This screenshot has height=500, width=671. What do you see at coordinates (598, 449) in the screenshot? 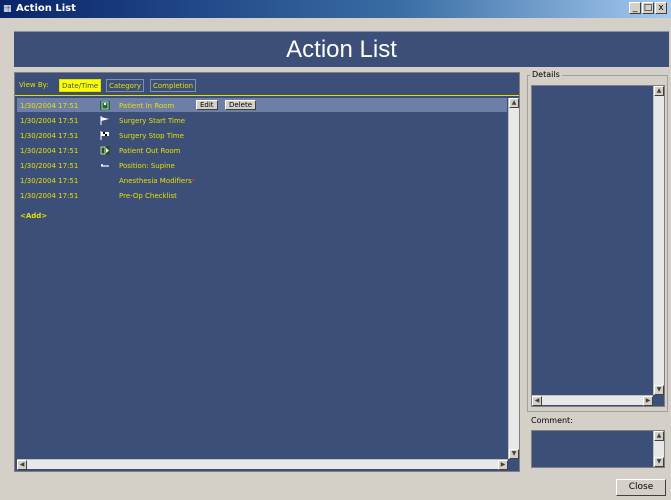
I see `comment-field: ▲ ▼` at bounding box center [598, 449].